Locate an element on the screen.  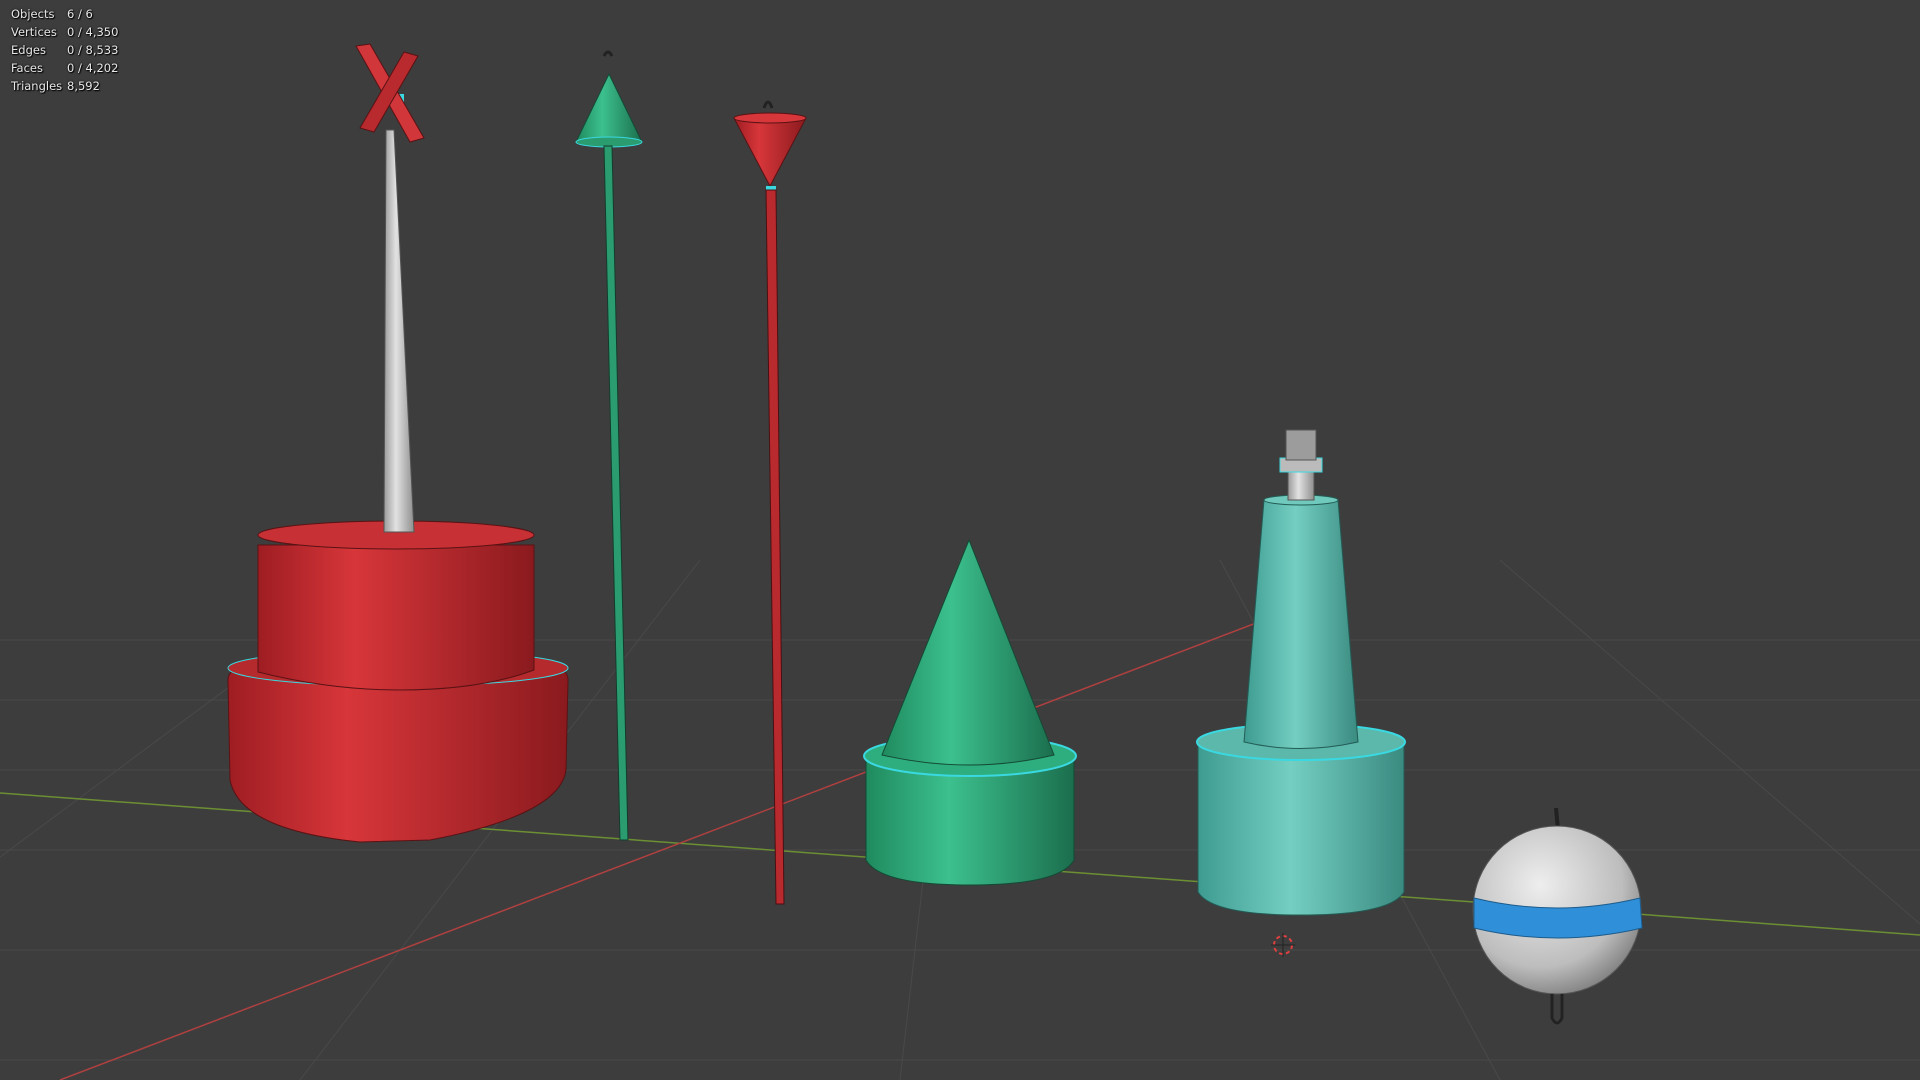
3d-cursor-icon is located at coordinates (1283, 945).